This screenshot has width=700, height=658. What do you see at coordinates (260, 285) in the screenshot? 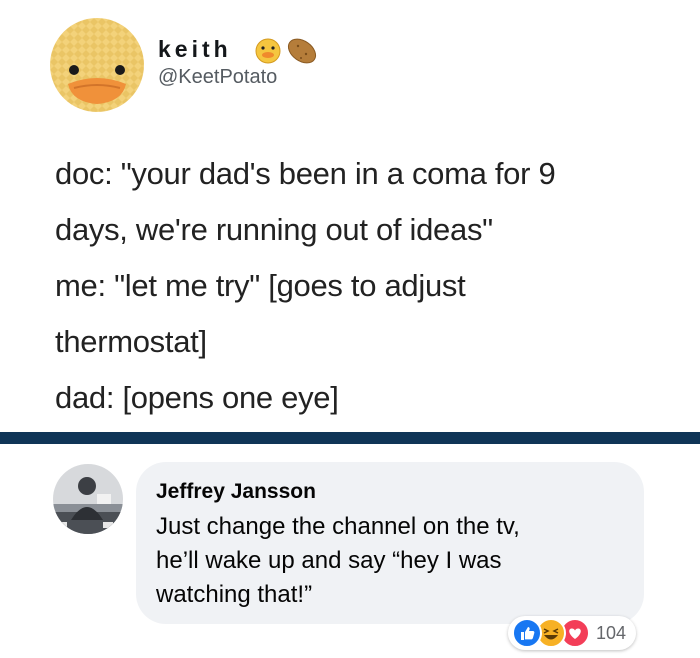
I see `tweet-line: me: "let me try" [goes to adjust` at bounding box center [260, 285].